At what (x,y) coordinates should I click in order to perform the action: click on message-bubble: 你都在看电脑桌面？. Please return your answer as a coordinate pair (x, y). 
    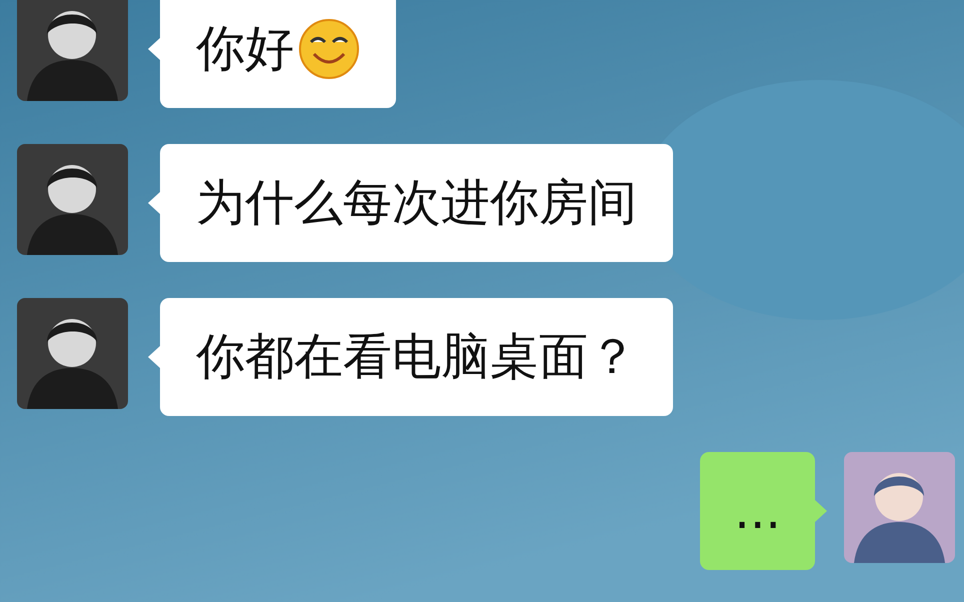
    Looking at the image, I should click on (416, 357).